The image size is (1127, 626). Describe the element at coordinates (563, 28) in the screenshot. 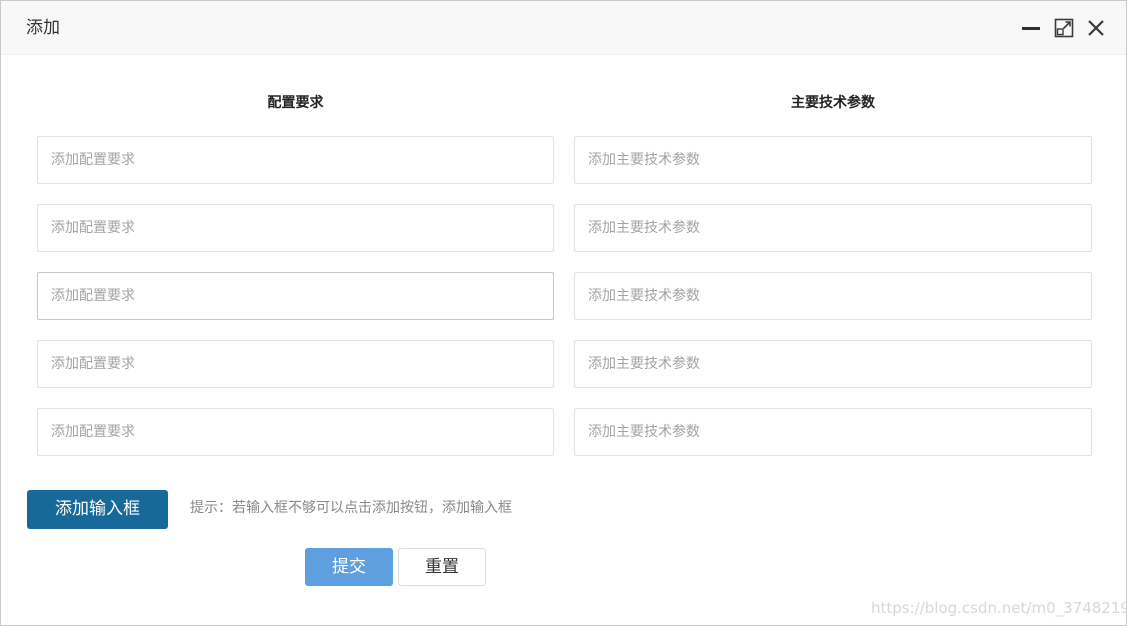

I see `dialog-titlebar: 添加` at that location.